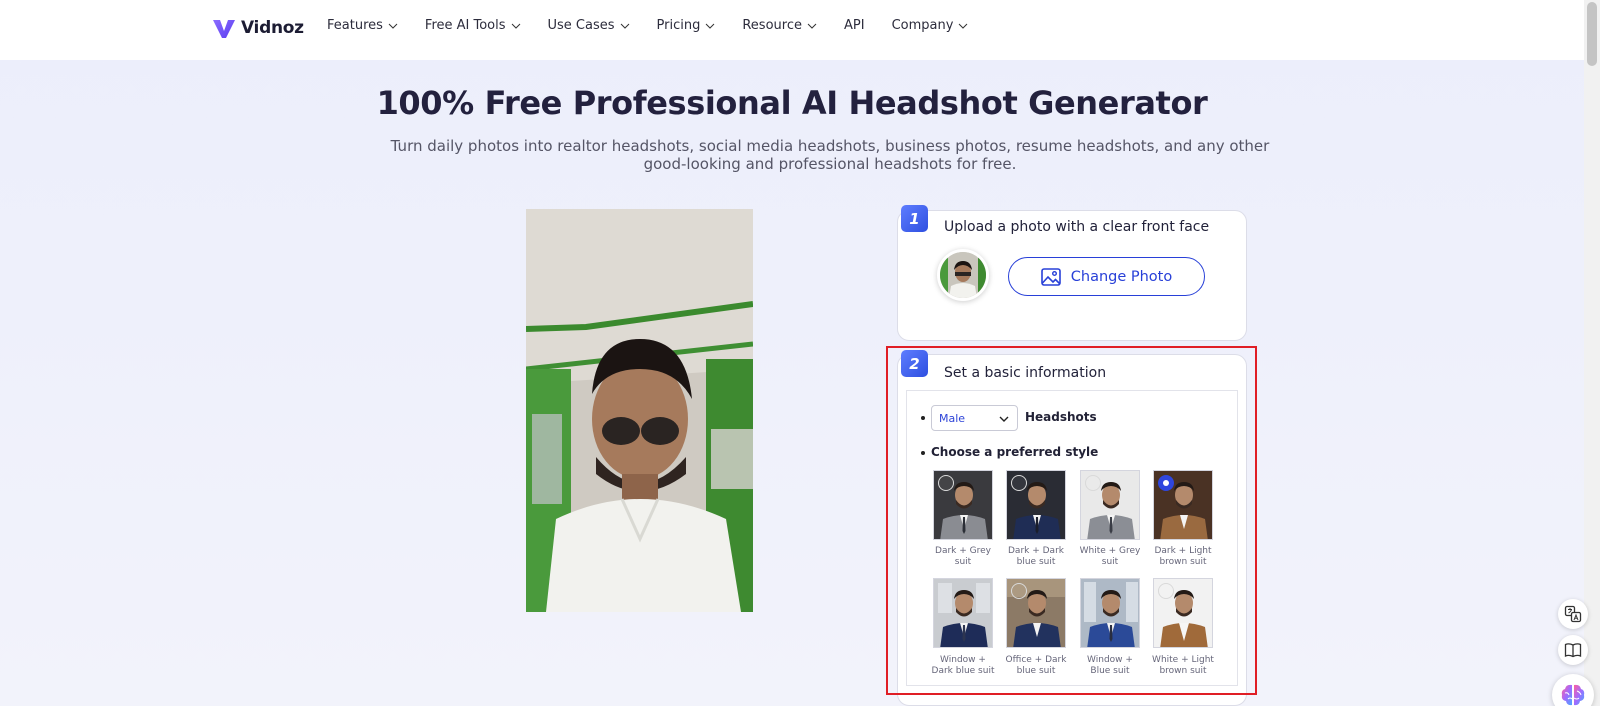 The height and width of the screenshot is (706, 1600). What do you see at coordinates (1121, 276) in the screenshot?
I see `change-photo-label: Change Photo` at bounding box center [1121, 276].